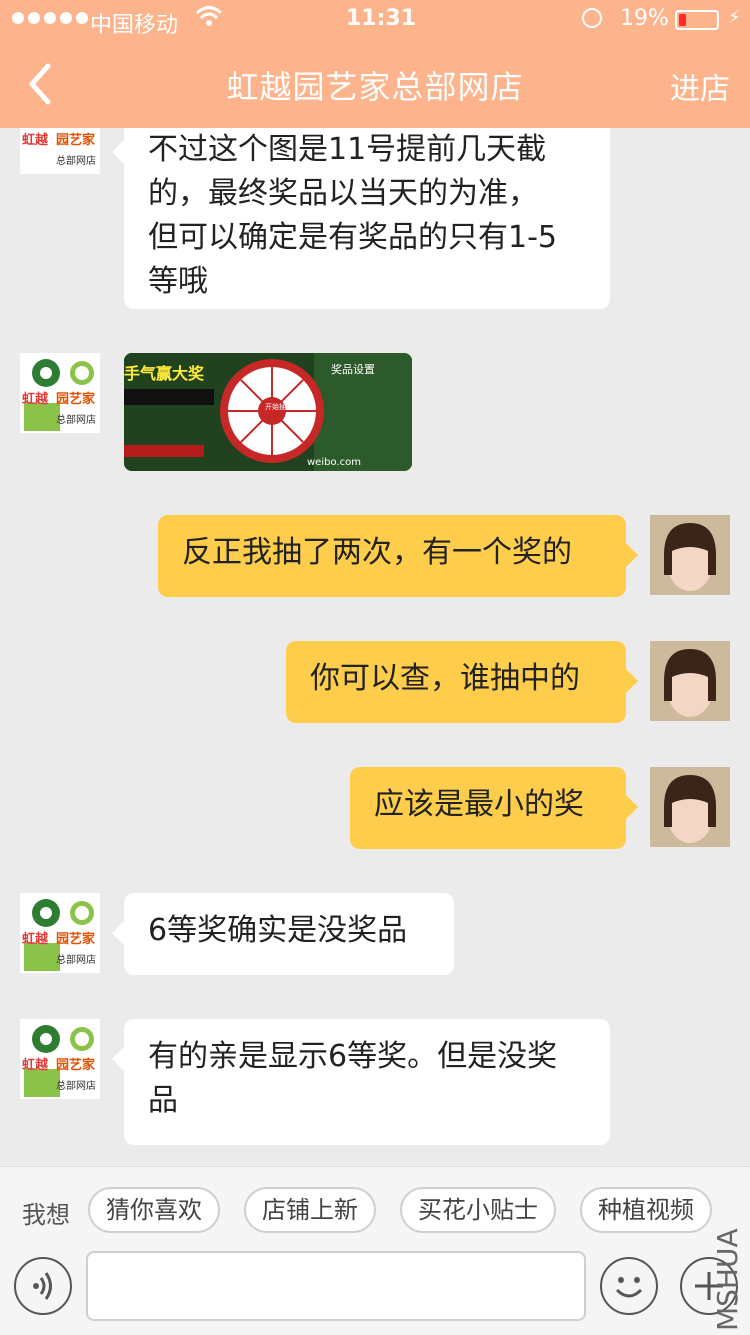  I want to click on lottery-wheel-image: 手气赢大奖 奖品设置 开始抽奖 weibo.com, so click(268, 412).